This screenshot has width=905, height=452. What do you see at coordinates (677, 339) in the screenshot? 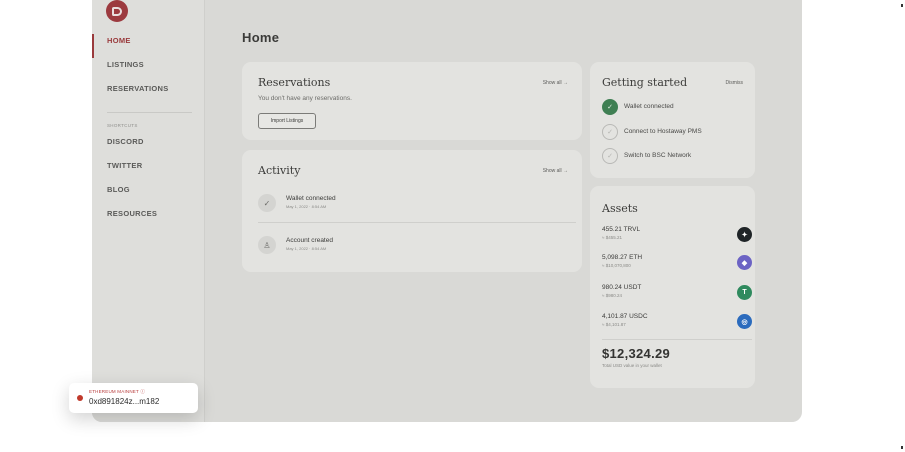
I see `assets-divider` at bounding box center [677, 339].